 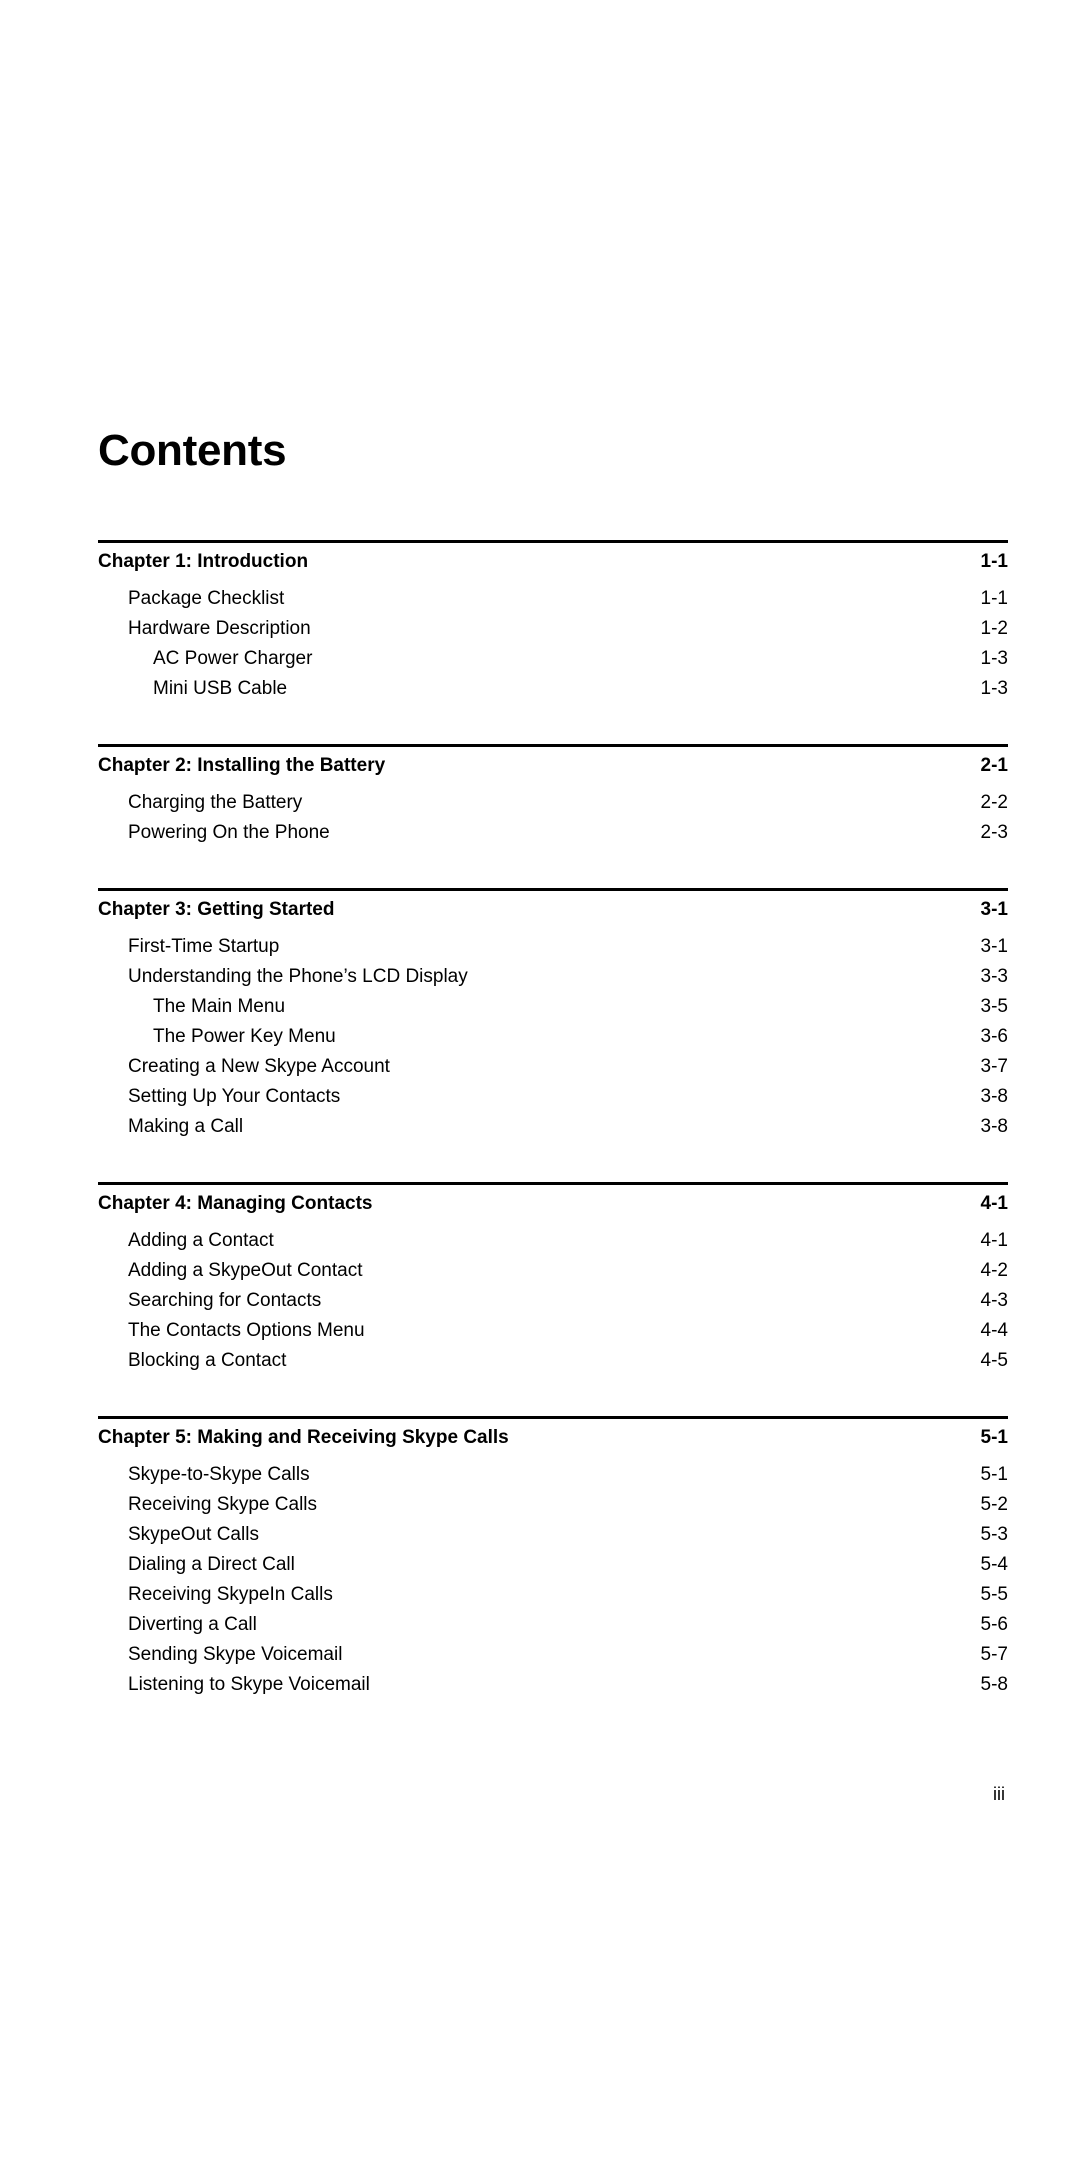 I want to click on toc-entry-page-number: 3-6, so click(x=994, y=1036).